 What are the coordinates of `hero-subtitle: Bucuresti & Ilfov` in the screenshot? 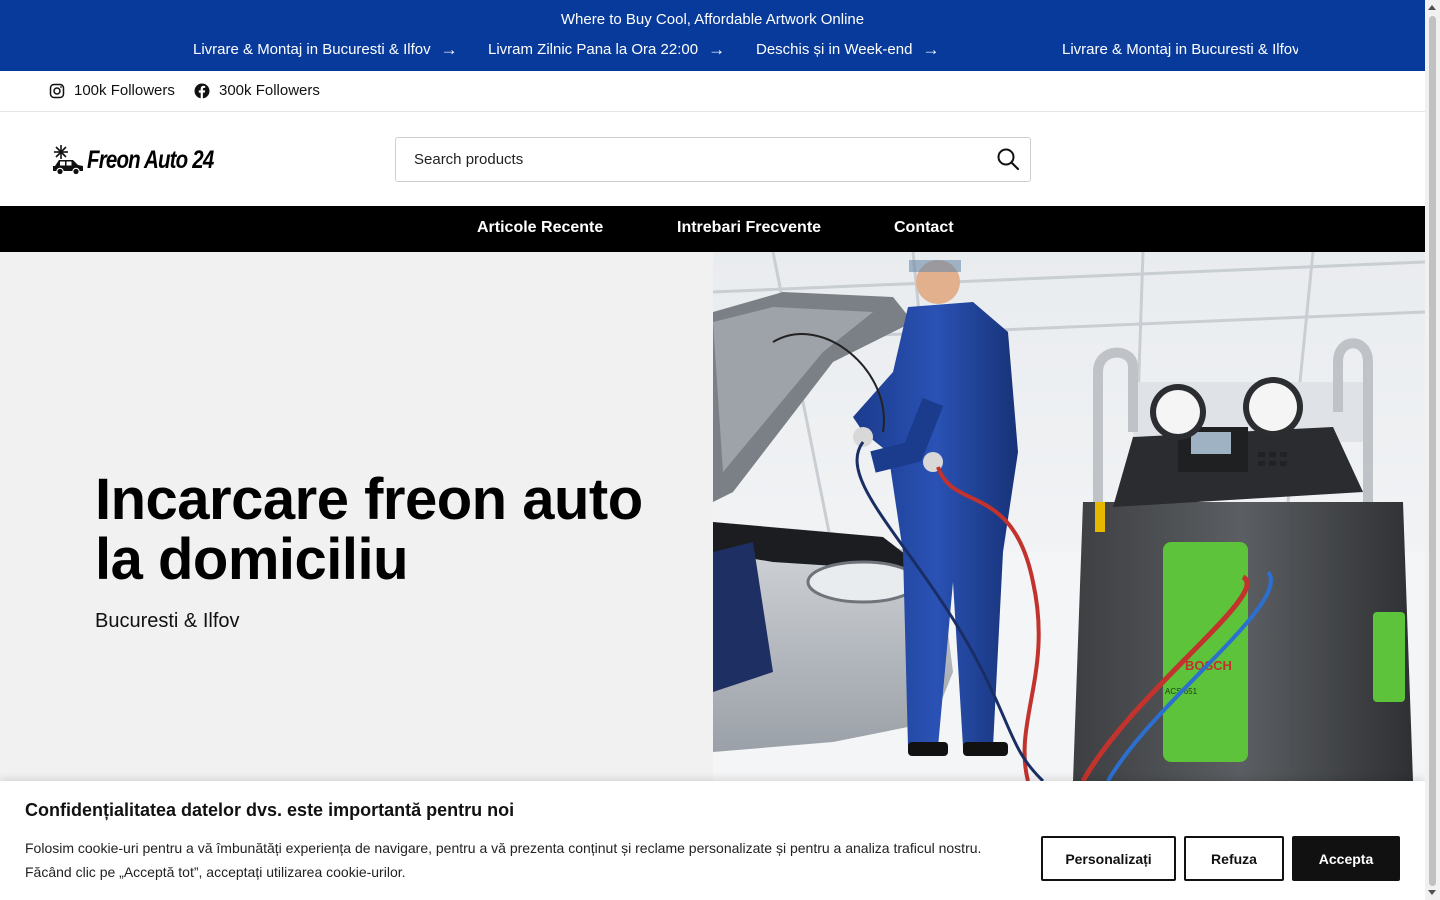 It's located at (167, 621).